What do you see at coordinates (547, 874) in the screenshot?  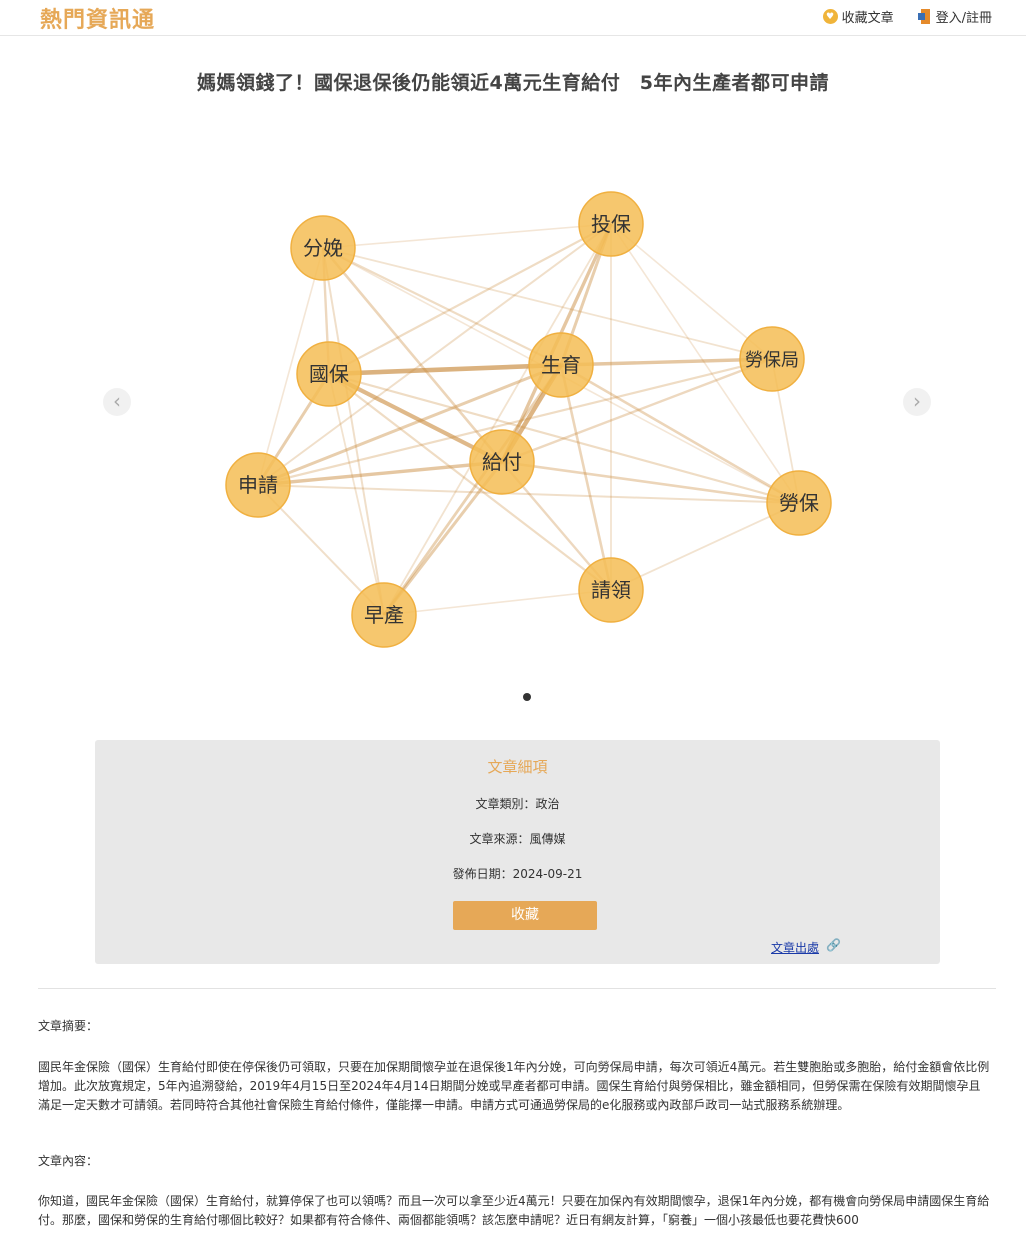 I see `date-value: 2024-09-21` at bounding box center [547, 874].